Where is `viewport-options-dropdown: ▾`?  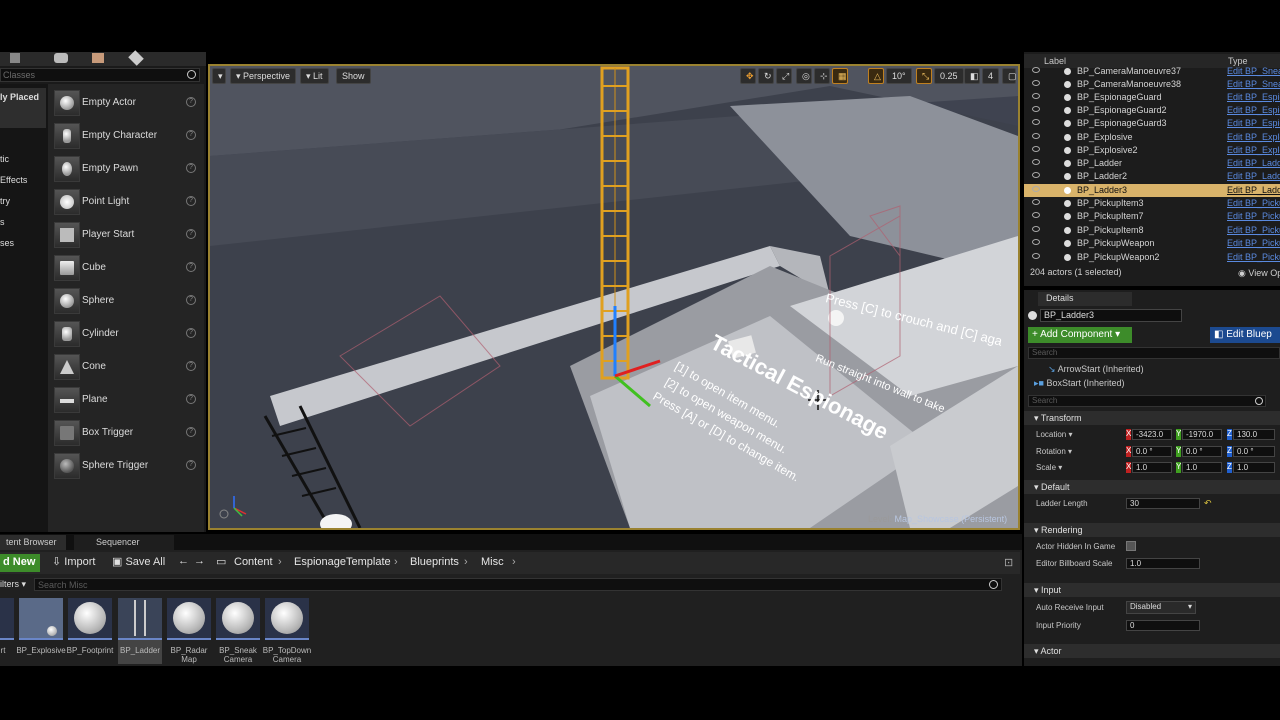 viewport-options-dropdown: ▾ is located at coordinates (219, 76).